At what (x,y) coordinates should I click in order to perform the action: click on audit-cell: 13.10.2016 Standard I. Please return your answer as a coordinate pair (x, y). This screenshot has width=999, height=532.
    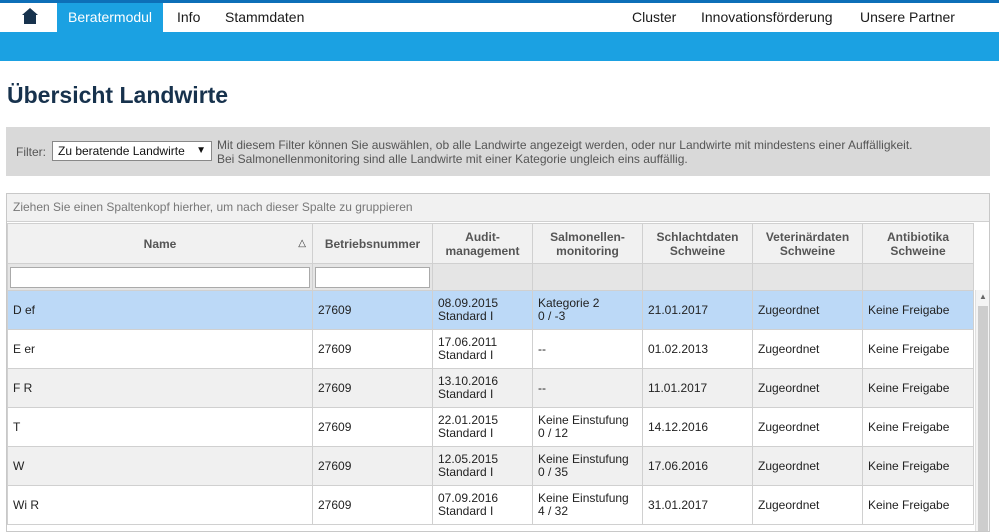
    Looking at the image, I should click on (482, 388).